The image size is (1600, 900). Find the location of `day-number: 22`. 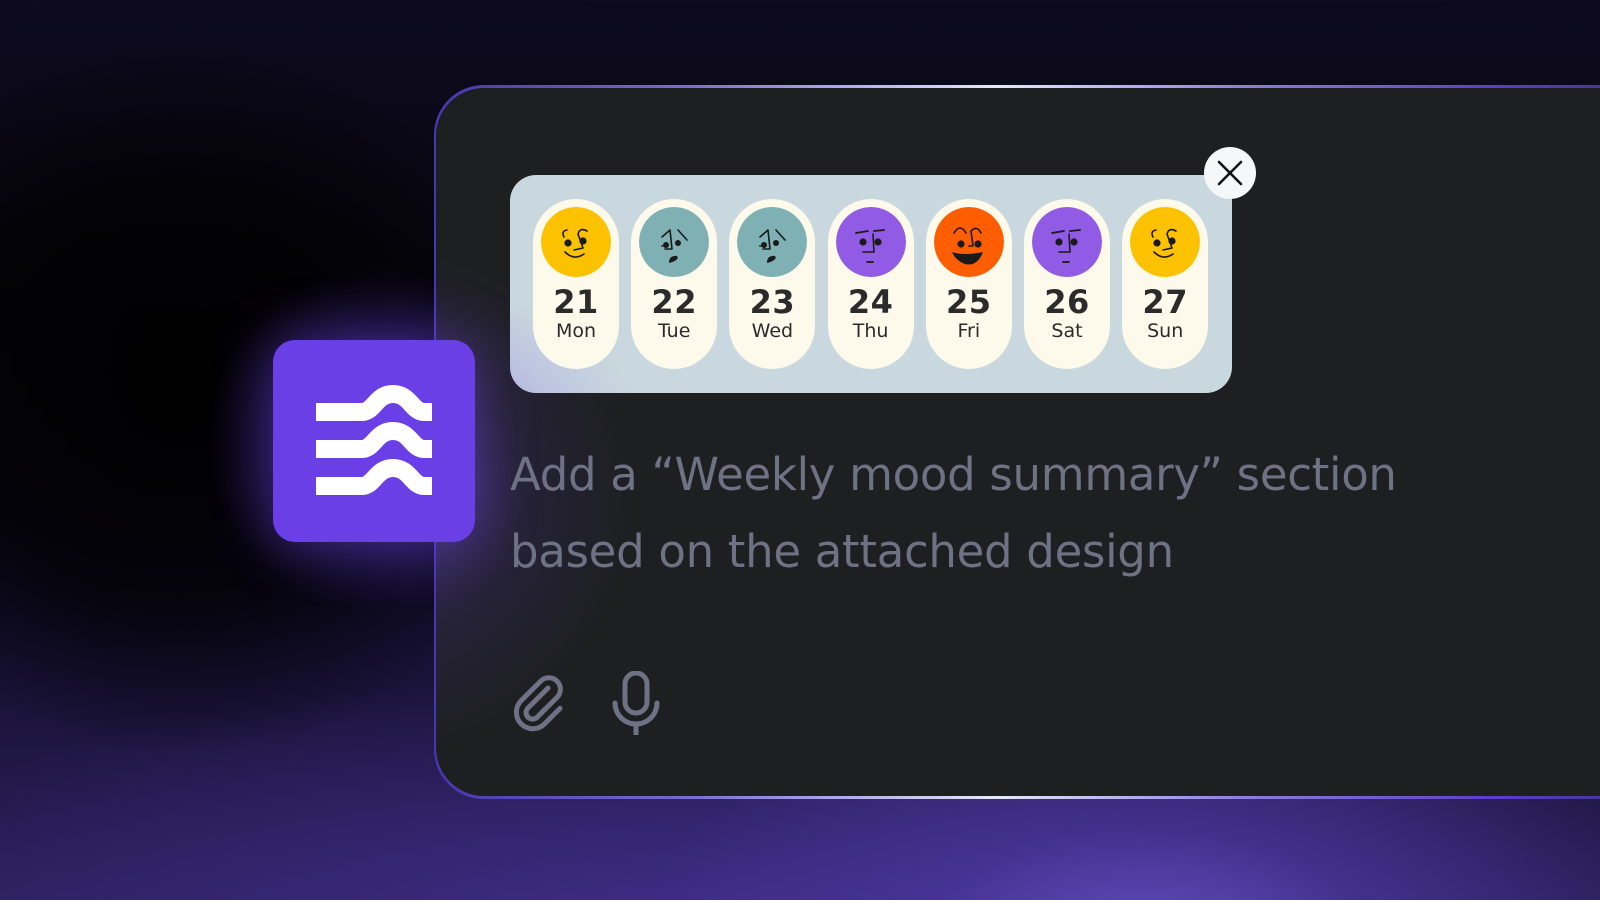

day-number: 22 is located at coordinates (674, 302).